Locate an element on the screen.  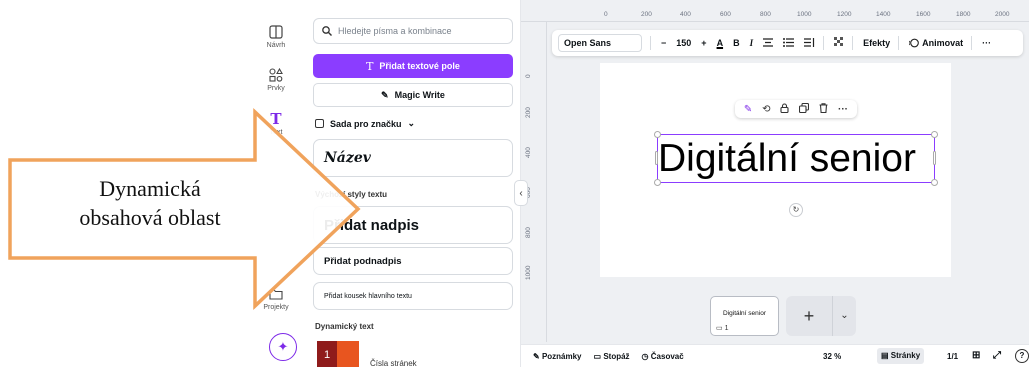
add-textbox-label: Přidat textové pole is located at coordinates (419, 66).